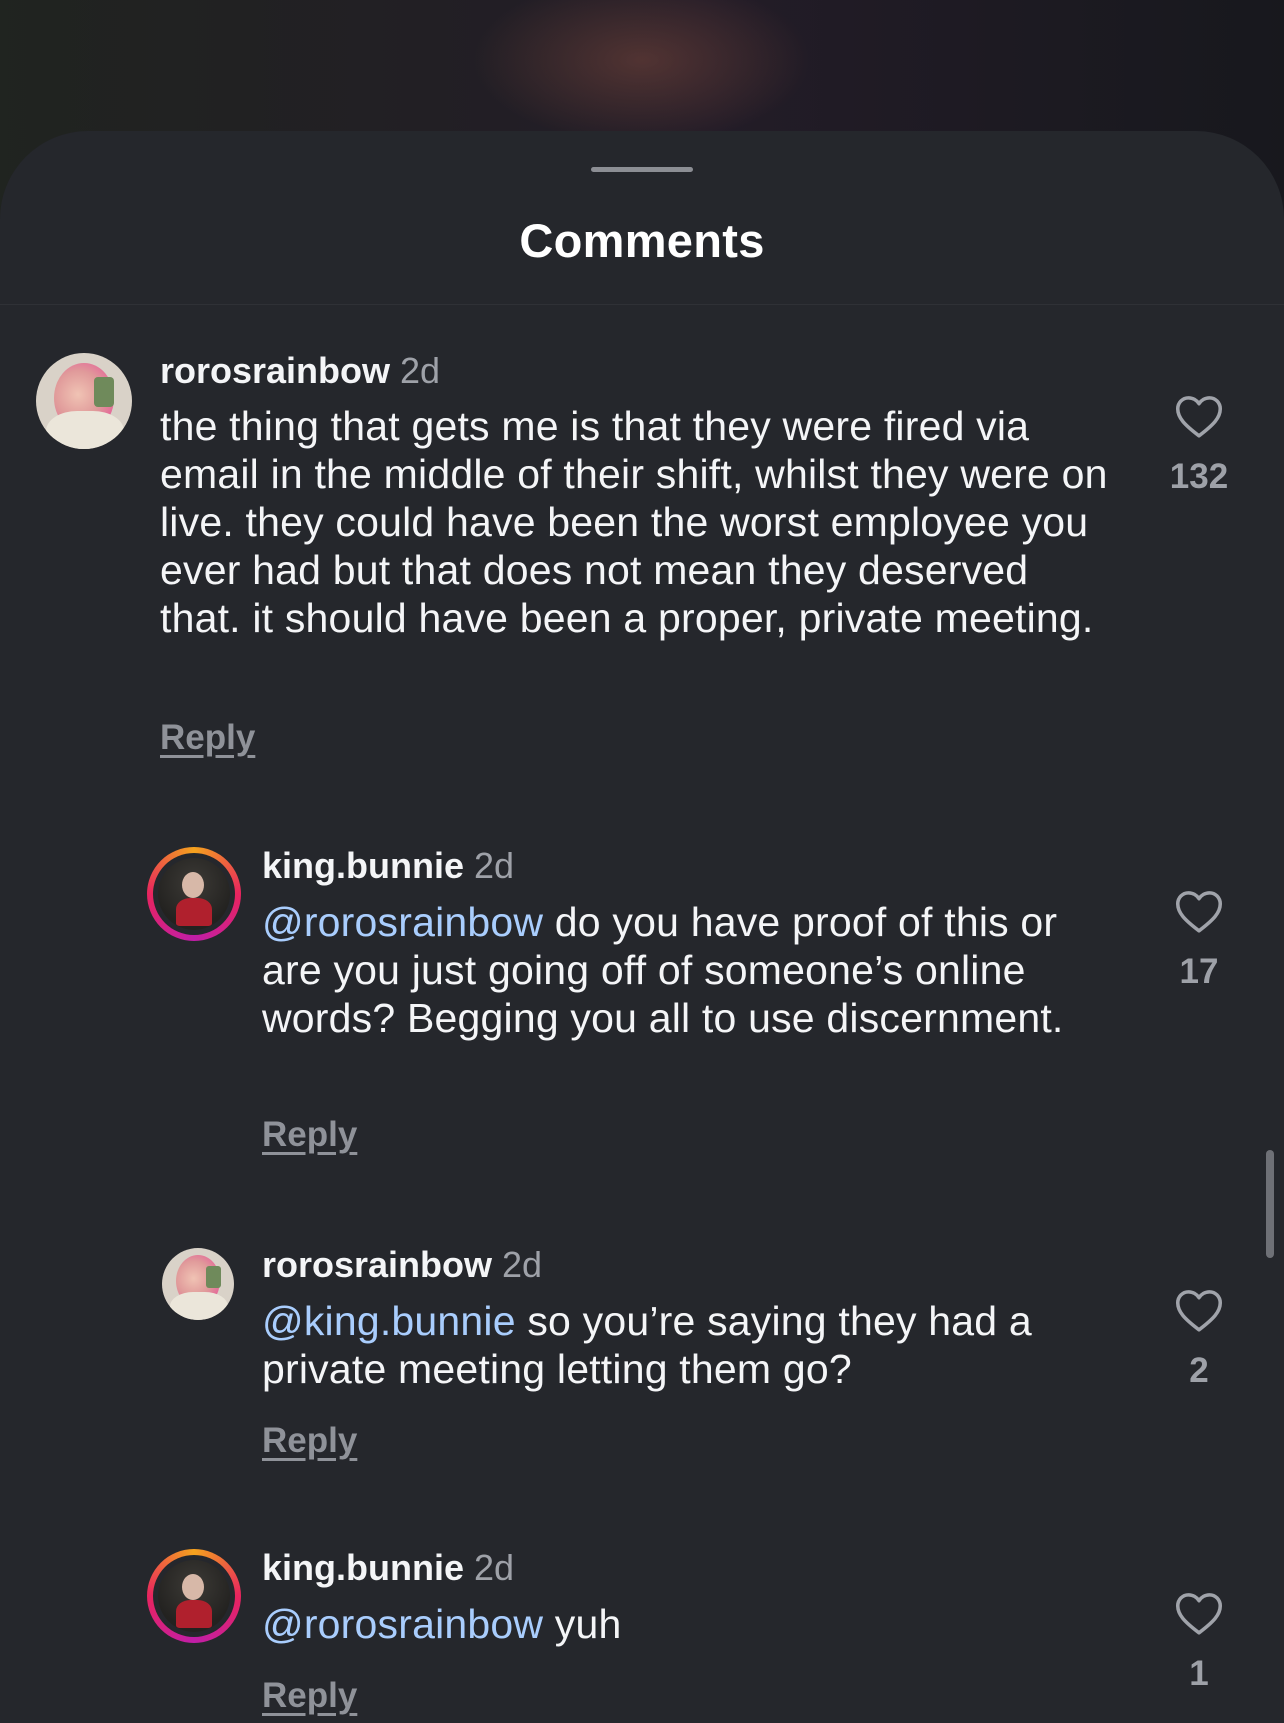  I want to click on like-count: 1, so click(1199, 1673).